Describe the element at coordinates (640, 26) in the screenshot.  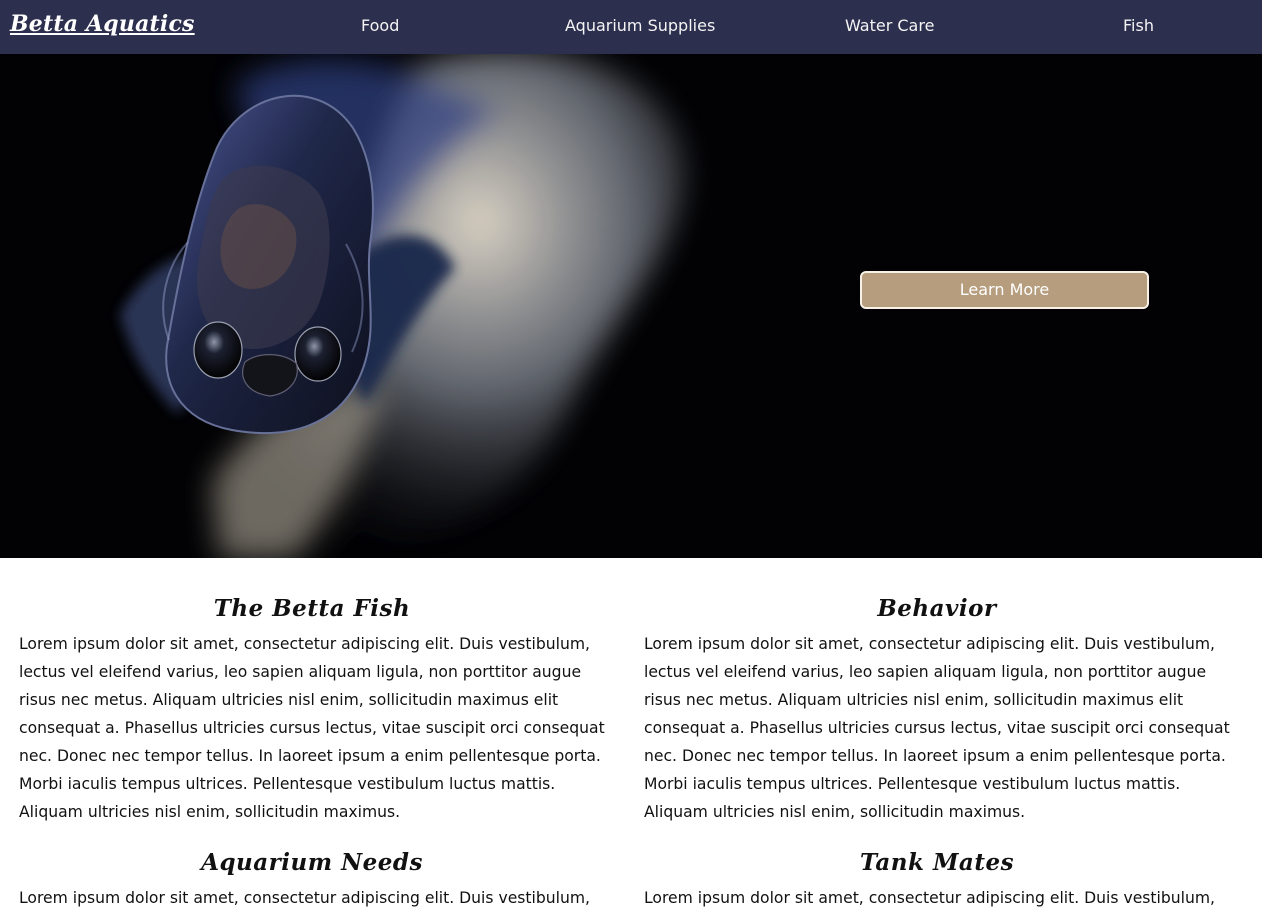
I see `nav-link-aquarium-supplies: Aquarium Supplies` at that location.